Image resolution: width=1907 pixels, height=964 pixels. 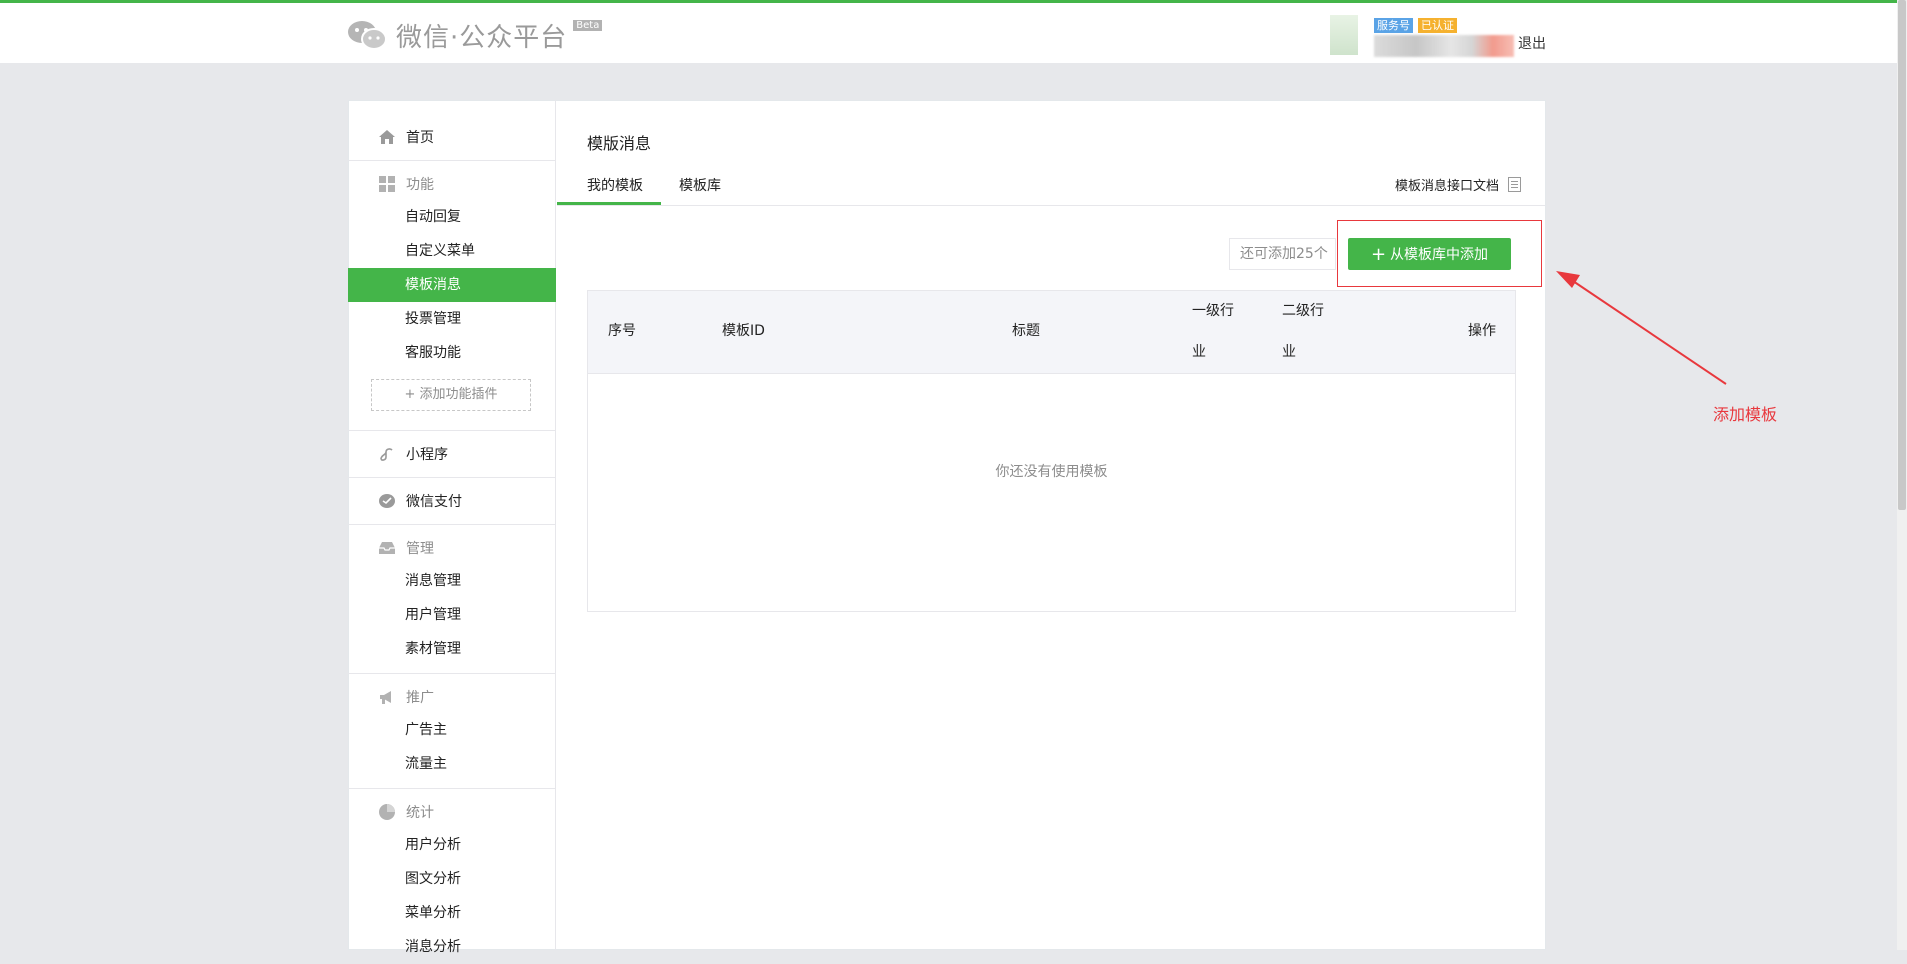 What do you see at coordinates (412, 394) in the screenshot?
I see `plus-icon: +` at bounding box center [412, 394].